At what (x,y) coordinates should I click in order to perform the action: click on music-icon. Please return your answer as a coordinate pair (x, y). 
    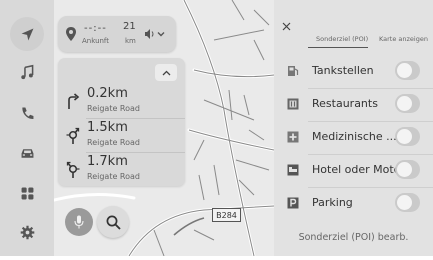
    Looking at the image, I should click on (26, 71).